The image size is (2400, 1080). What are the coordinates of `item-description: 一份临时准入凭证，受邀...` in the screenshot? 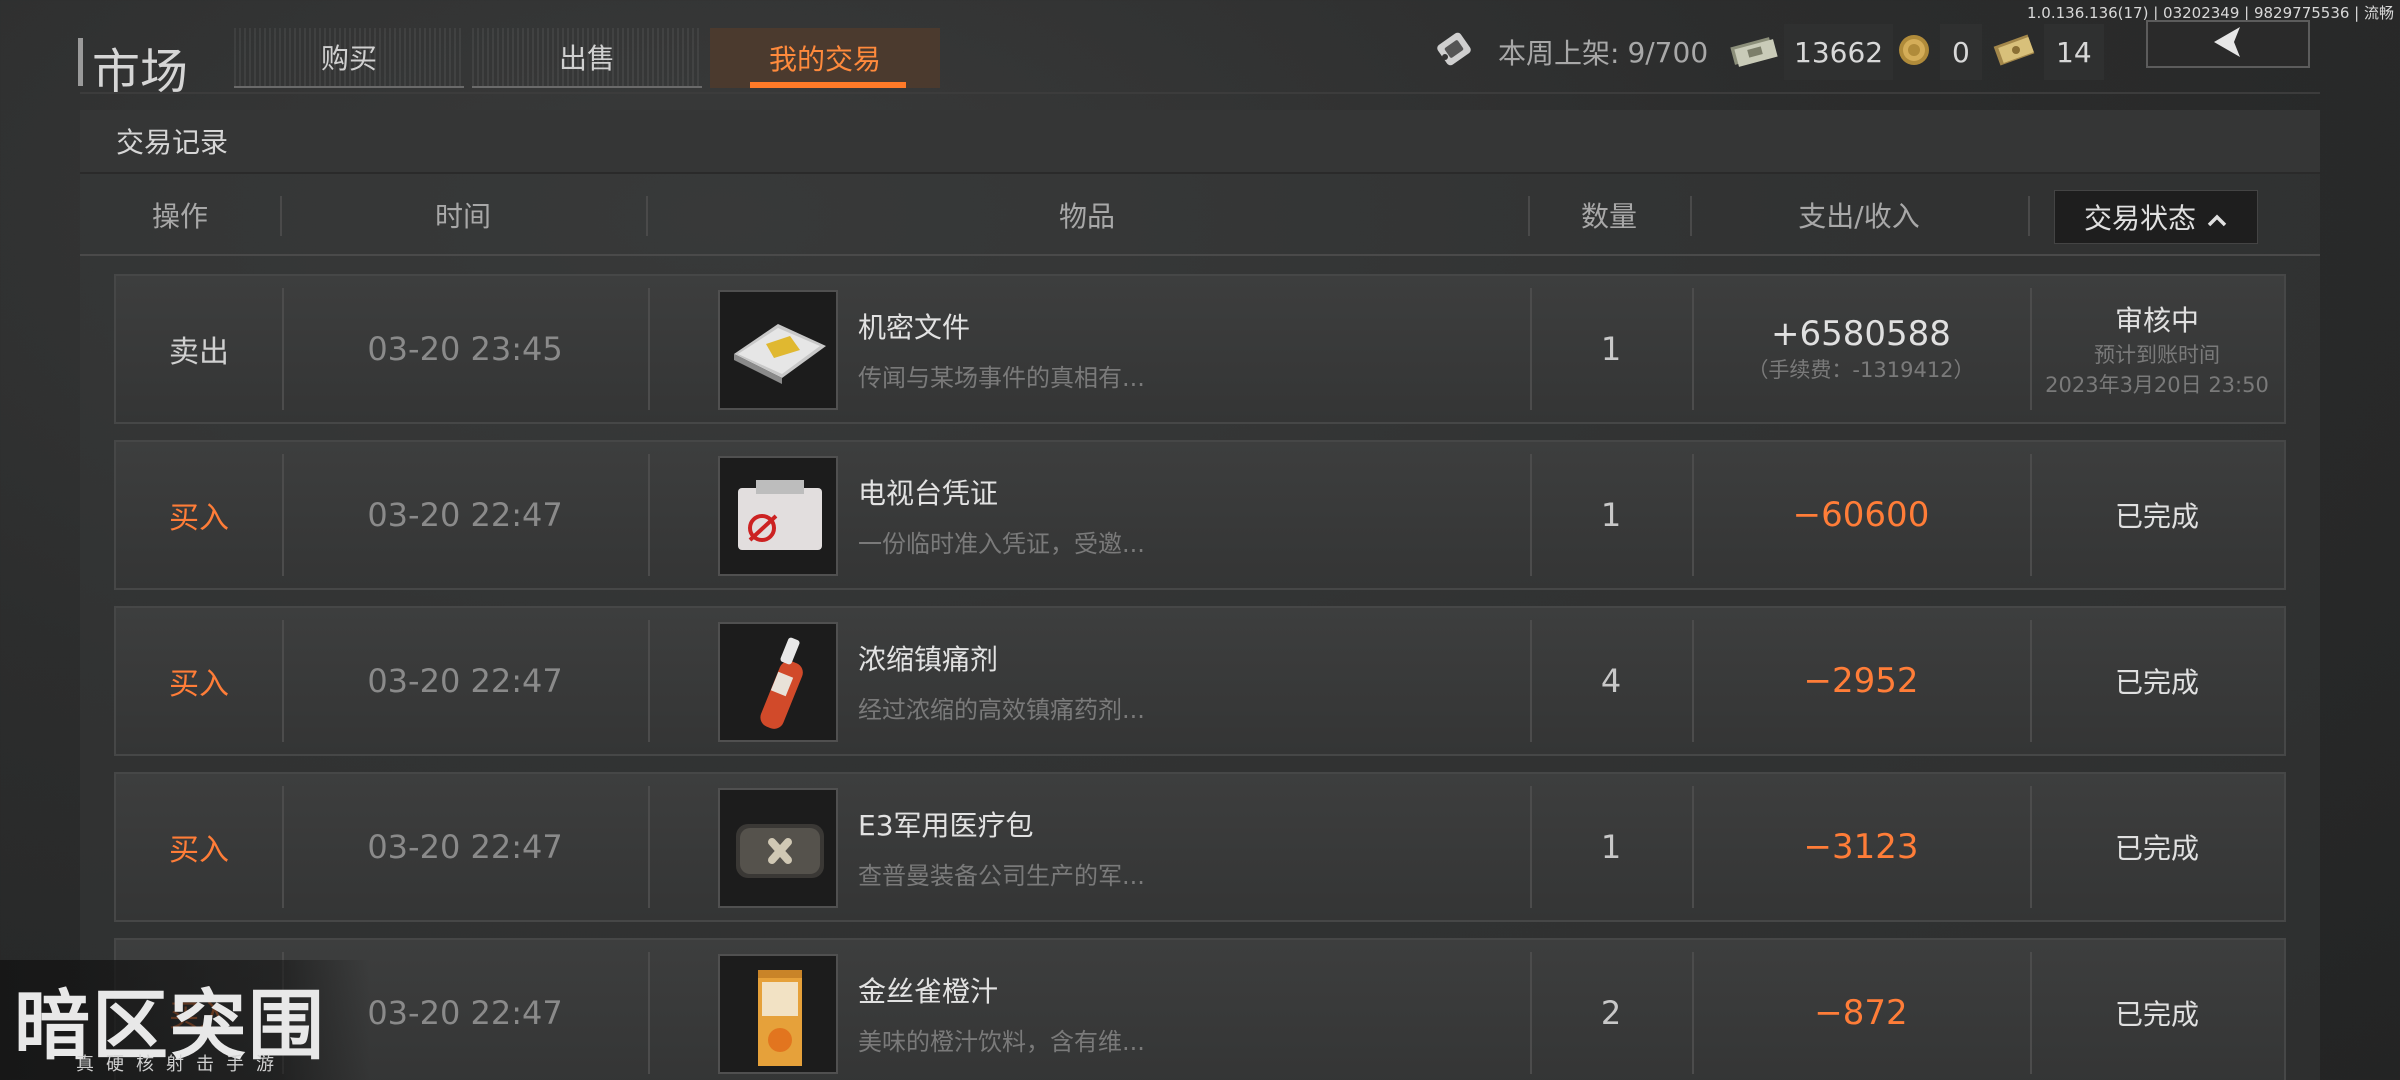 It's located at (1001, 544).